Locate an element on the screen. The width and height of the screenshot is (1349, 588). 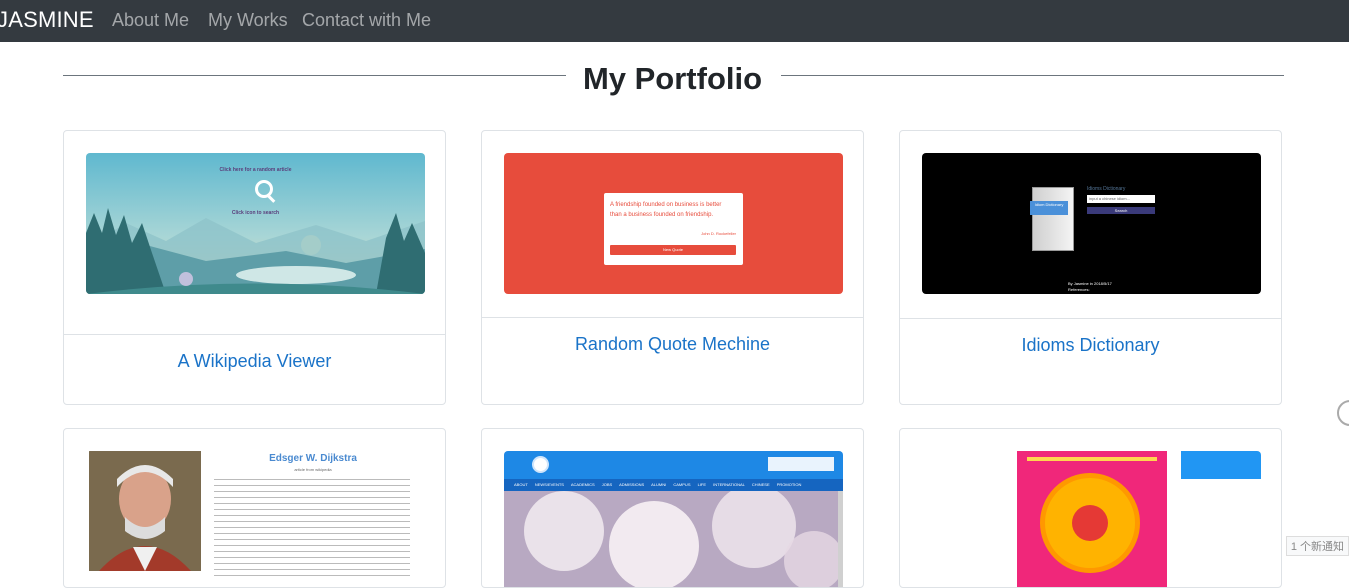
dictionary-footer-author: By Jasmine in 2018/5/17 is located at coordinates (1090, 283).